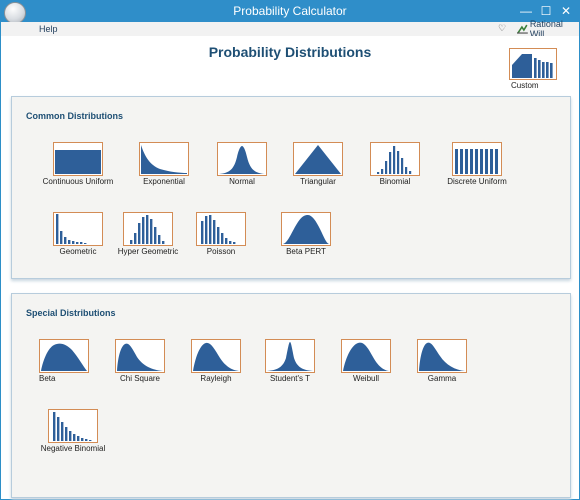 Image resolution: width=580 pixels, height=500 pixels. Describe the element at coordinates (164, 159) in the screenshot. I see `exponential-icon` at that location.